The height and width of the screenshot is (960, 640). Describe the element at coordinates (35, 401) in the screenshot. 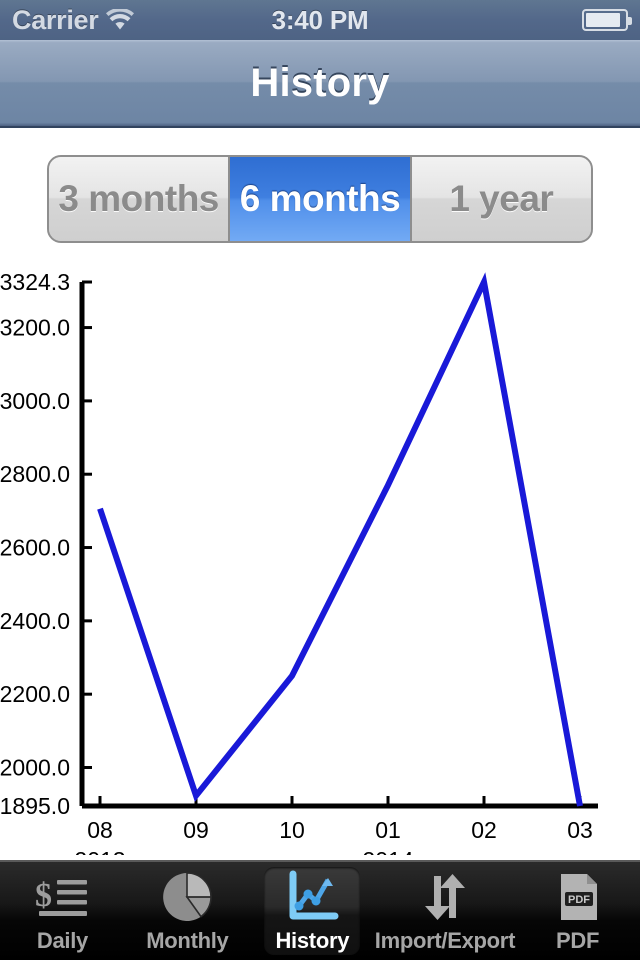

I see `y-axis-tick-label: 3000.0` at that location.